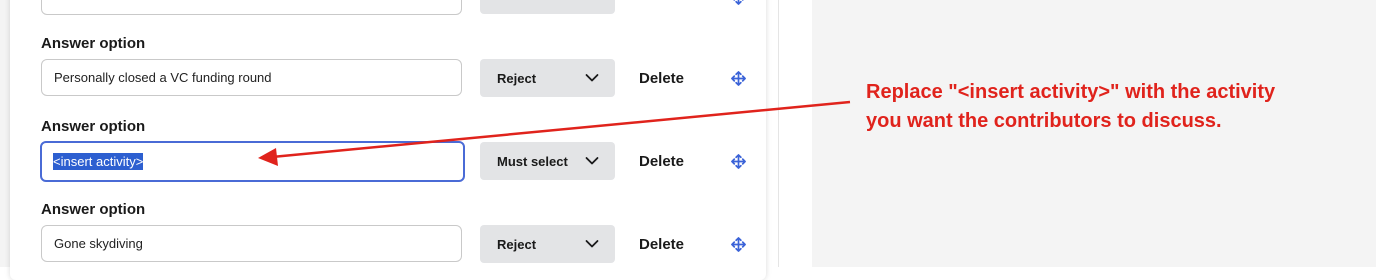 The width and height of the screenshot is (1376, 280). I want to click on answer-option-input-previous, so click(251, 7).